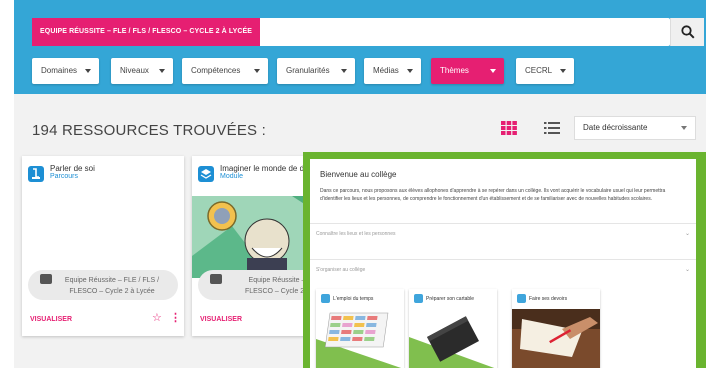  What do you see at coordinates (175, 317) in the screenshot?
I see `more-options-icon: ⋮` at bounding box center [175, 317].